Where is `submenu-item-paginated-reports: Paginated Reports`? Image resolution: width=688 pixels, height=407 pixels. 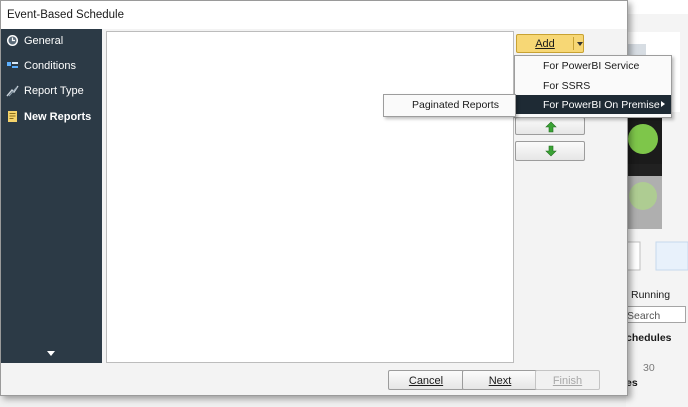
submenu-item-paginated-reports: Paginated Reports is located at coordinates (449, 105).